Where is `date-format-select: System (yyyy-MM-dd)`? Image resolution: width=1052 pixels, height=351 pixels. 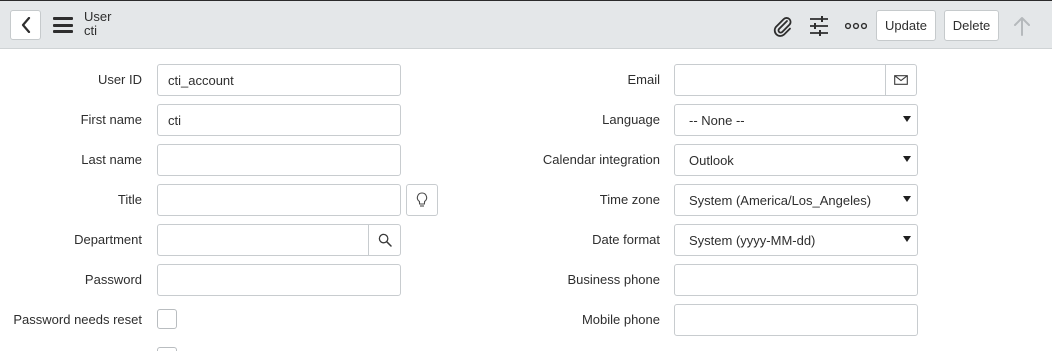
date-format-select: System (yyyy-MM-dd) is located at coordinates (796, 240).